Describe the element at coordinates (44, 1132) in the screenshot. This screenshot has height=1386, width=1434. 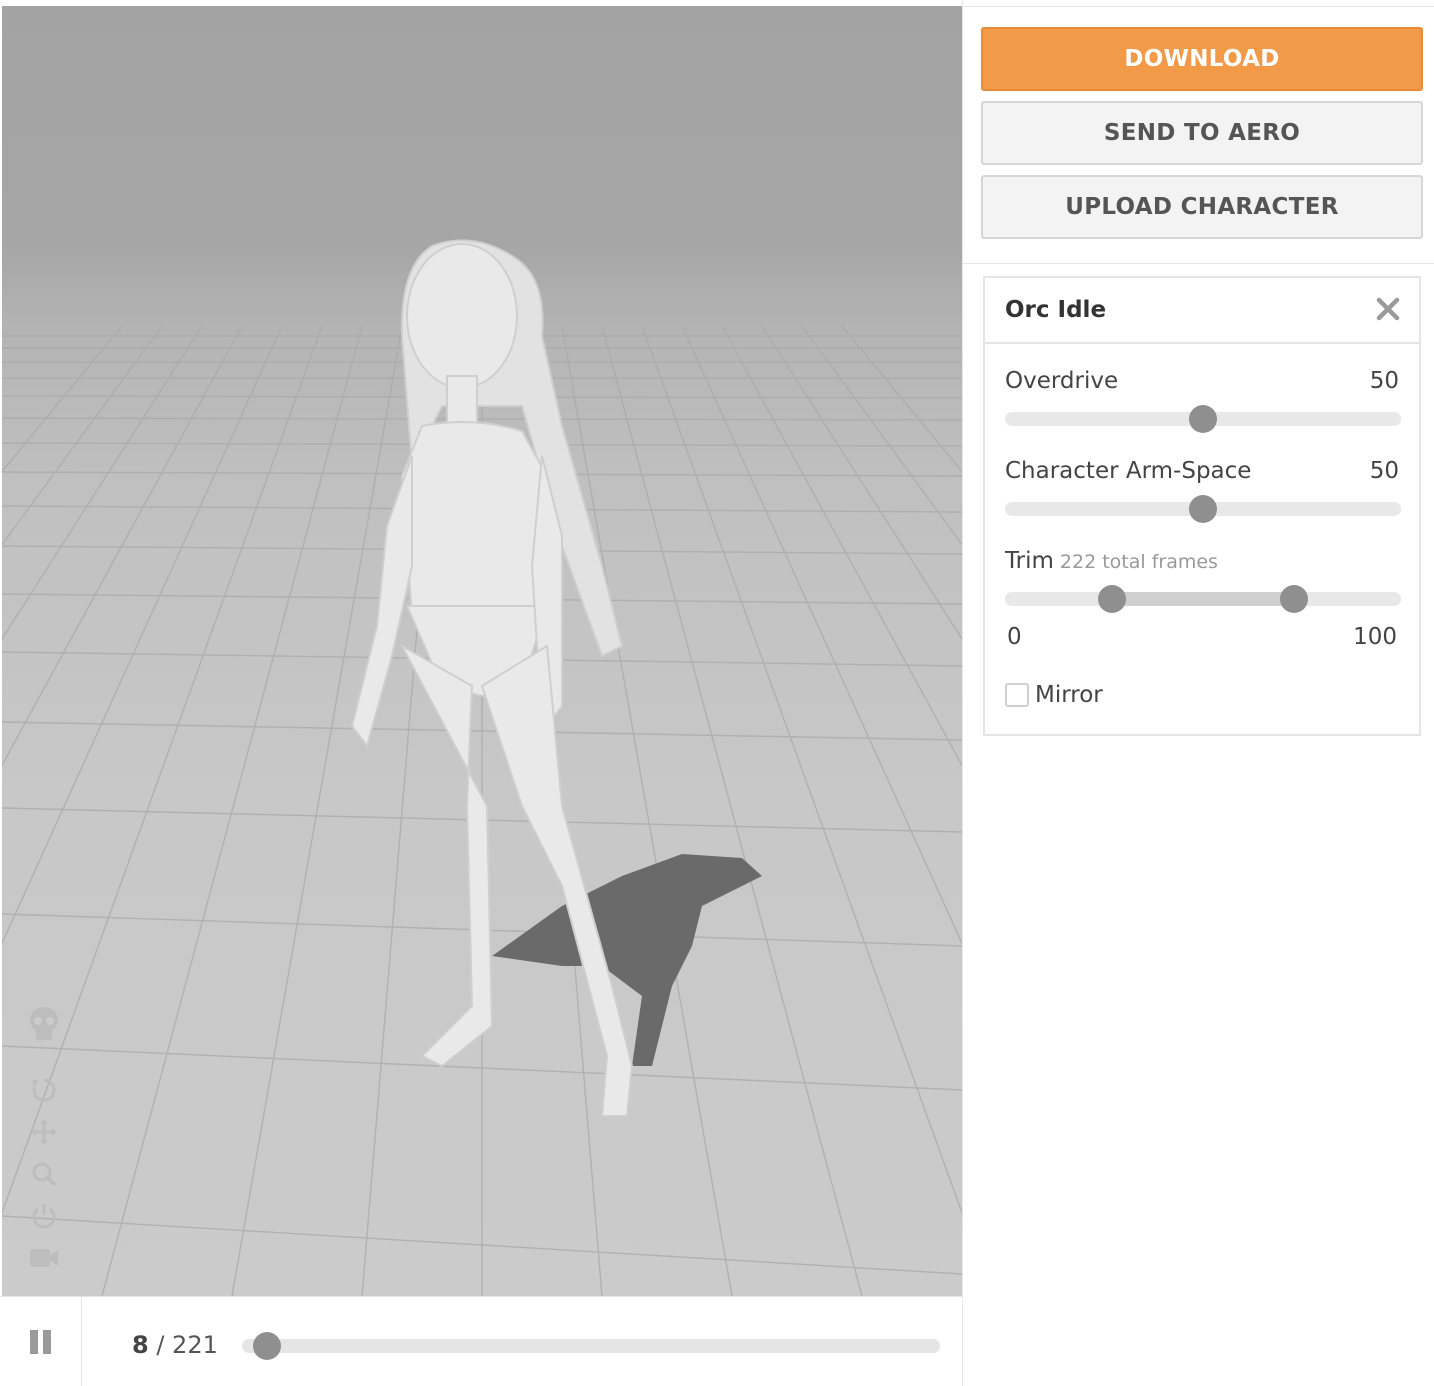
I see `move-icon` at that location.